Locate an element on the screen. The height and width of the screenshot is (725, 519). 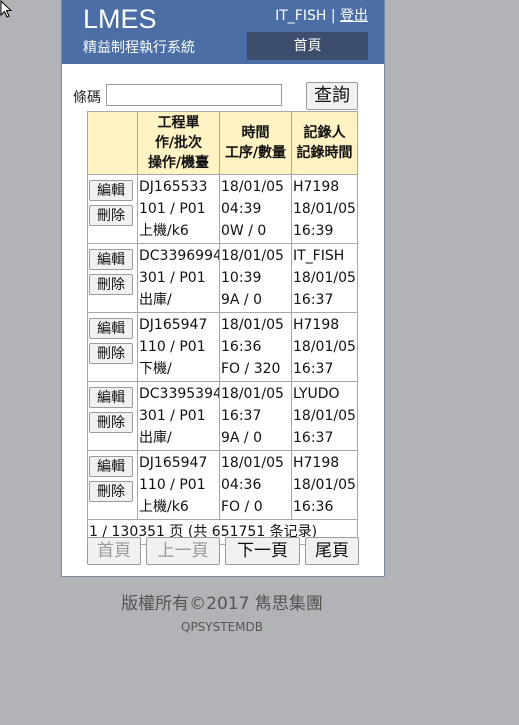
cell-line: 04:39 is located at coordinates (241, 209).